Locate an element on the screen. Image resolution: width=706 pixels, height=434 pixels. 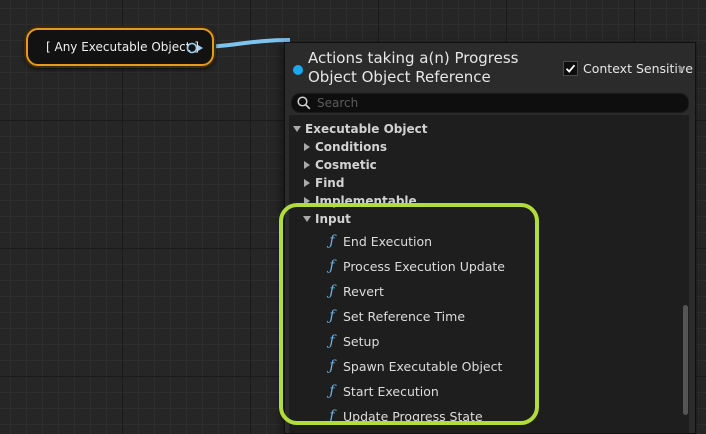
action-setup: ƒ Setup is located at coordinates (352, 341).